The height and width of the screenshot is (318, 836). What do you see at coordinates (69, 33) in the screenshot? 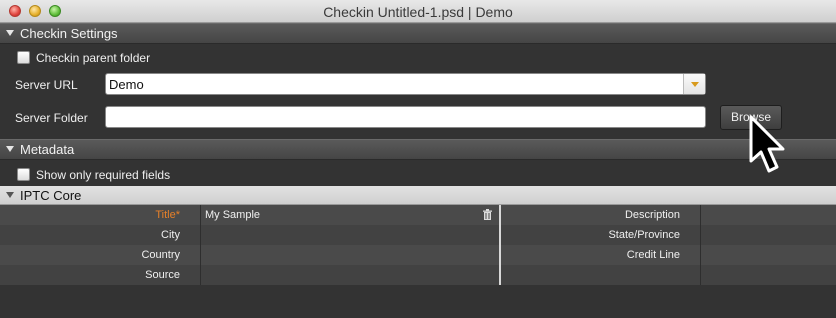
I see `section-checkin-settings-label: Checkin Settings` at bounding box center [69, 33].